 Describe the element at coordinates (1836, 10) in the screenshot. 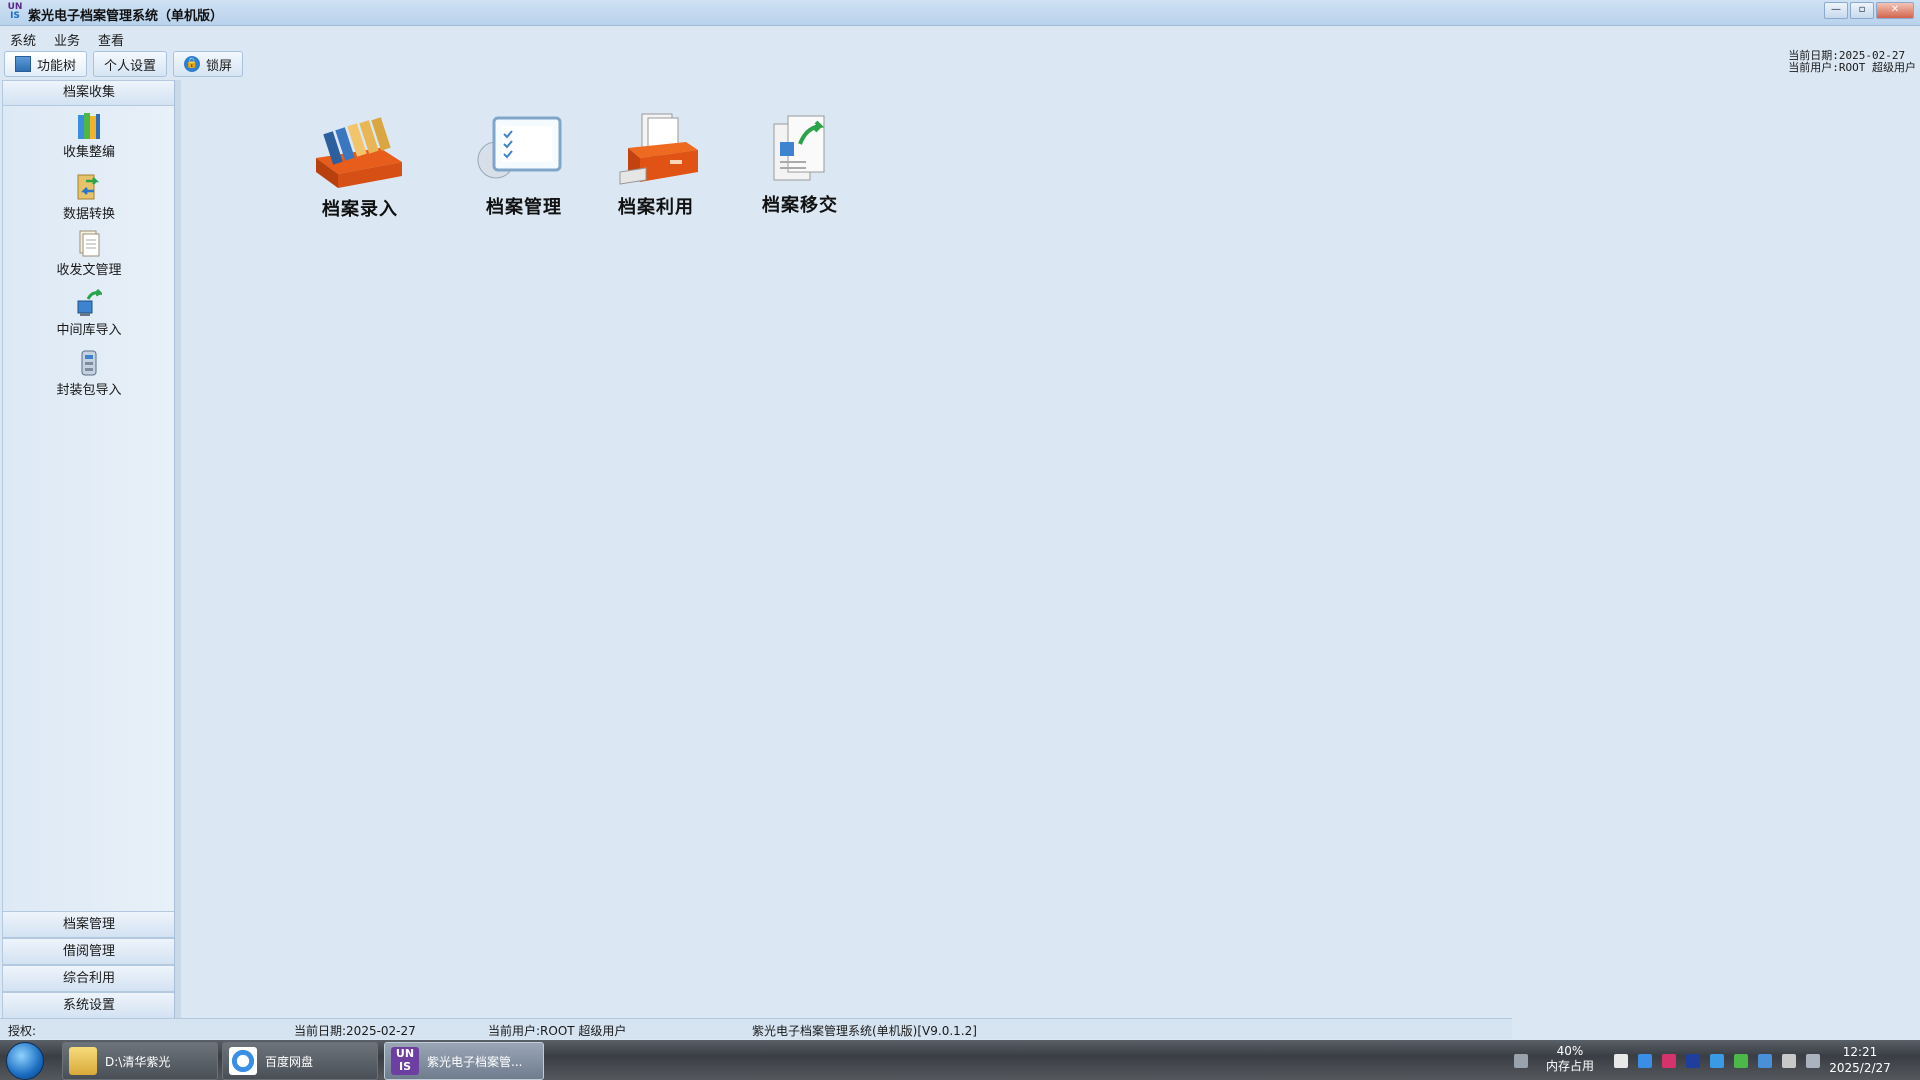

I see `minimize-button: —` at that location.